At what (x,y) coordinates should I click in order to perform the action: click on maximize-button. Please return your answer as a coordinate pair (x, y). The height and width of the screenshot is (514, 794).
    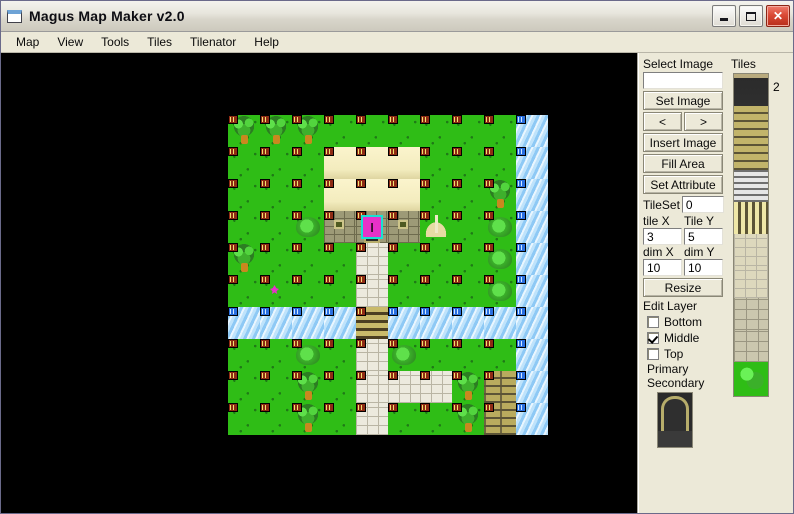
    Looking at the image, I should click on (751, 16).